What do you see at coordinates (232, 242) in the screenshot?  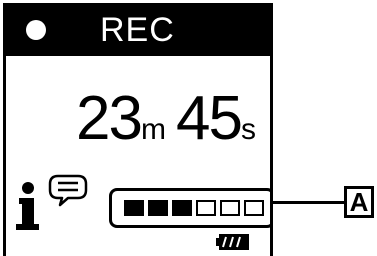 I see `battery-icon` at bounding box center [232, 242].